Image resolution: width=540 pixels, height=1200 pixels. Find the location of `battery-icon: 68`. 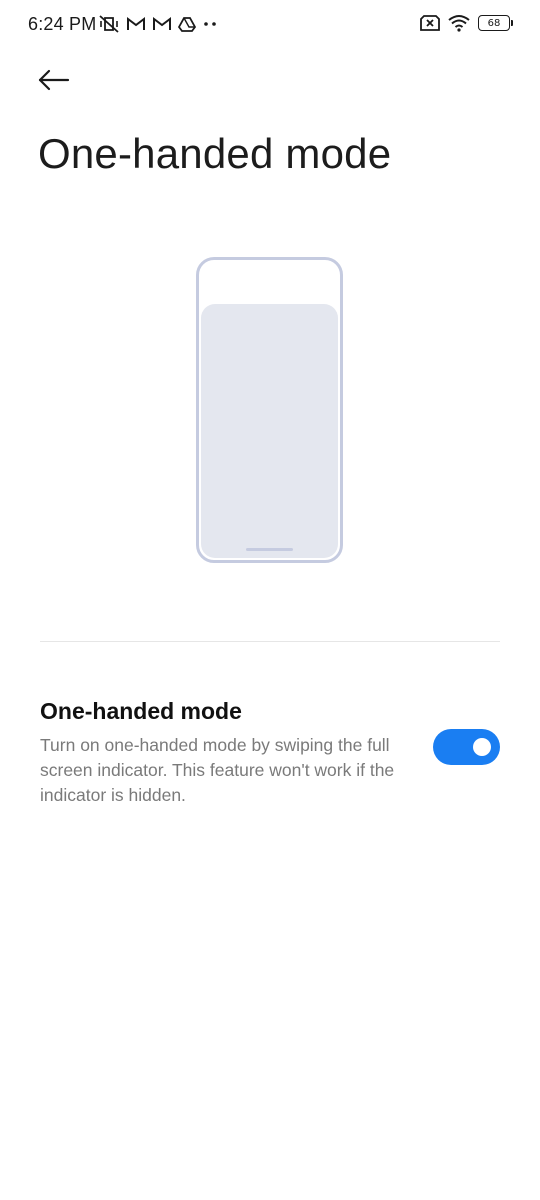

battery-icon: 68 is located at coordinates (495, 23).